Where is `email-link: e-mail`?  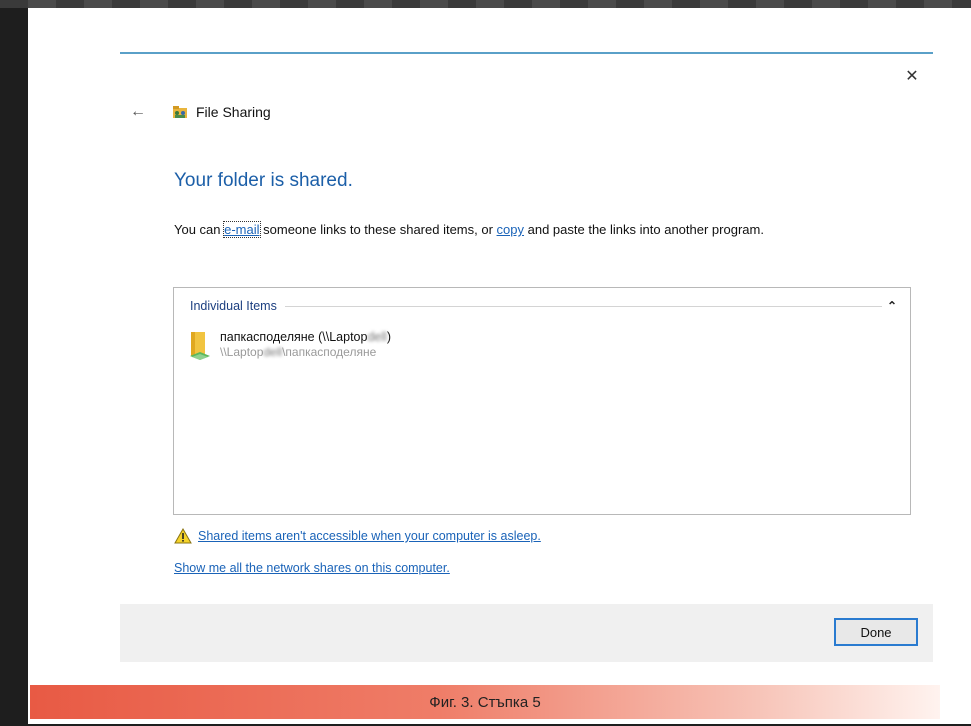
email-link: e-mail is located at coordinates (242, 229).